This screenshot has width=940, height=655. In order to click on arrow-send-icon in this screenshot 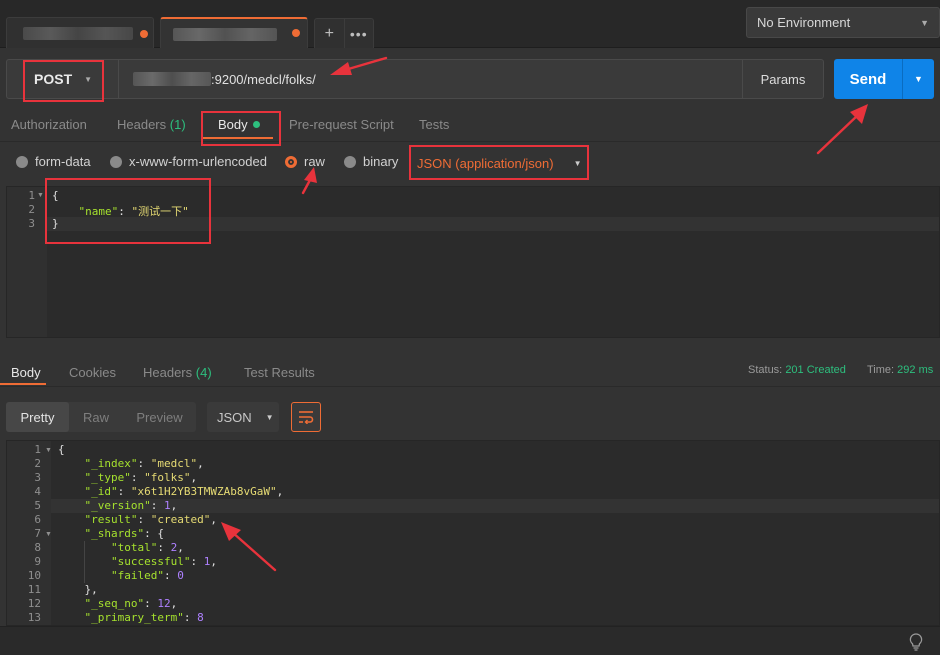, I will do `click(838, 134)`.